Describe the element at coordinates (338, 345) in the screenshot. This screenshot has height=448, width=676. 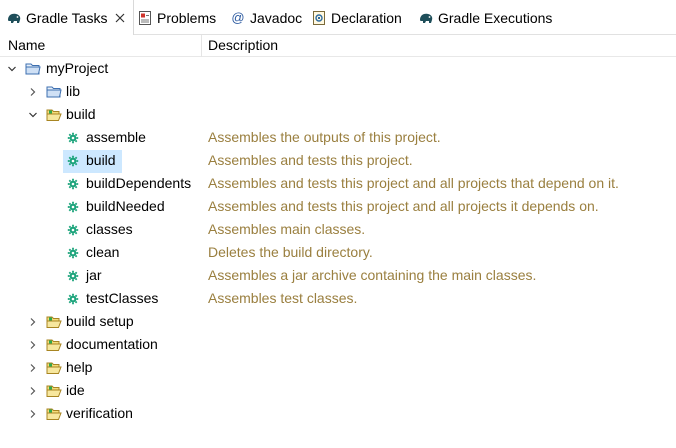
I see `tree-item-documentation-group: documentation` at that location.